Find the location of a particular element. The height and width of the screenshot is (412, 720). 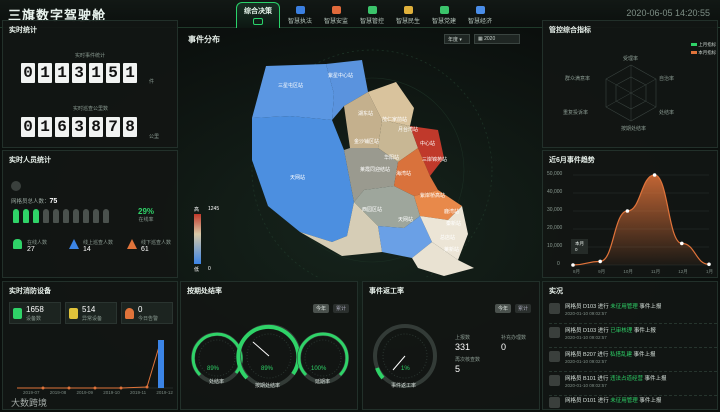

dispose-gauges is located at coordinates (270, 356).